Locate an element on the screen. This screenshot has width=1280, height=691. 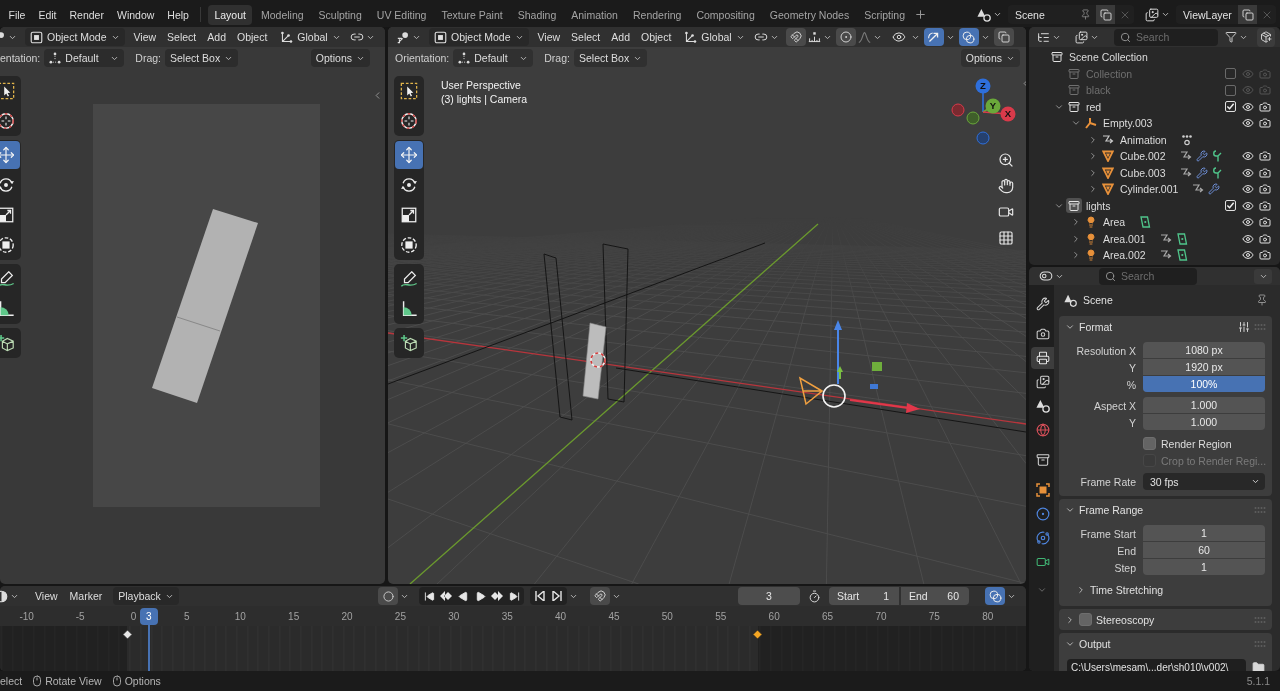
step-back-icon is located at coordinates (540, 596).